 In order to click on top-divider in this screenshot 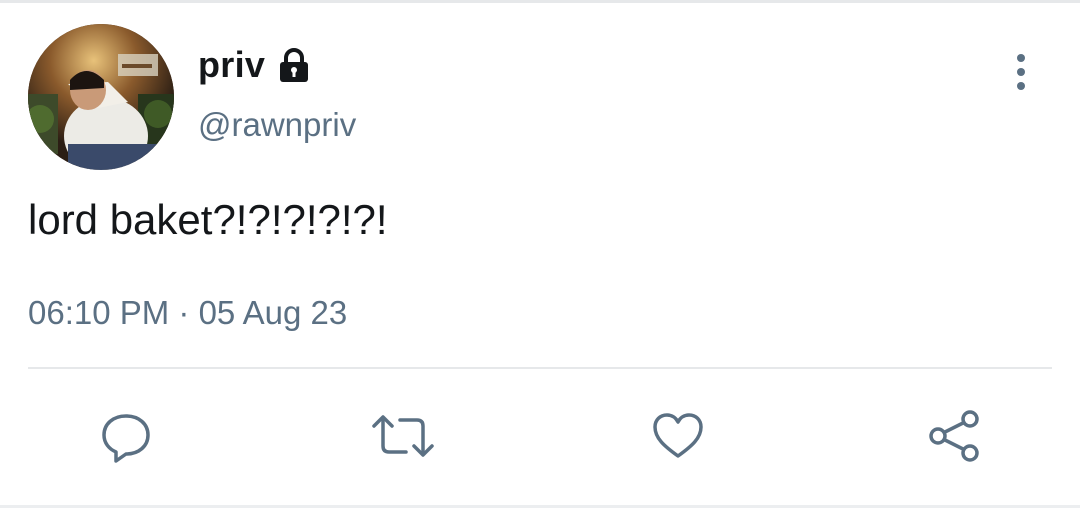, I will do `click(540, 1)`.